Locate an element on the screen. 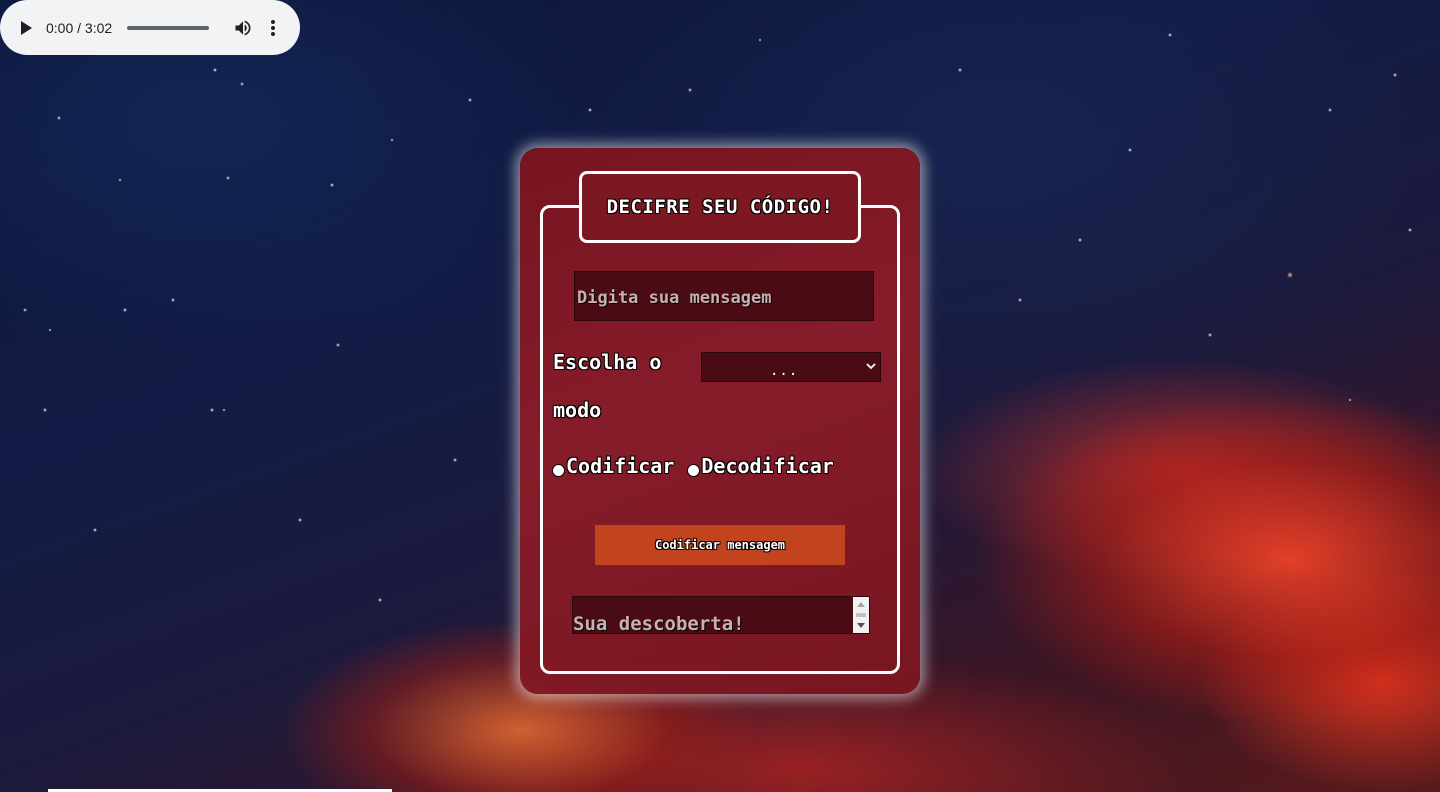 The width and height of the screenshot is (1440, 792). result-scrollbar is located at coordinates (861, 615).